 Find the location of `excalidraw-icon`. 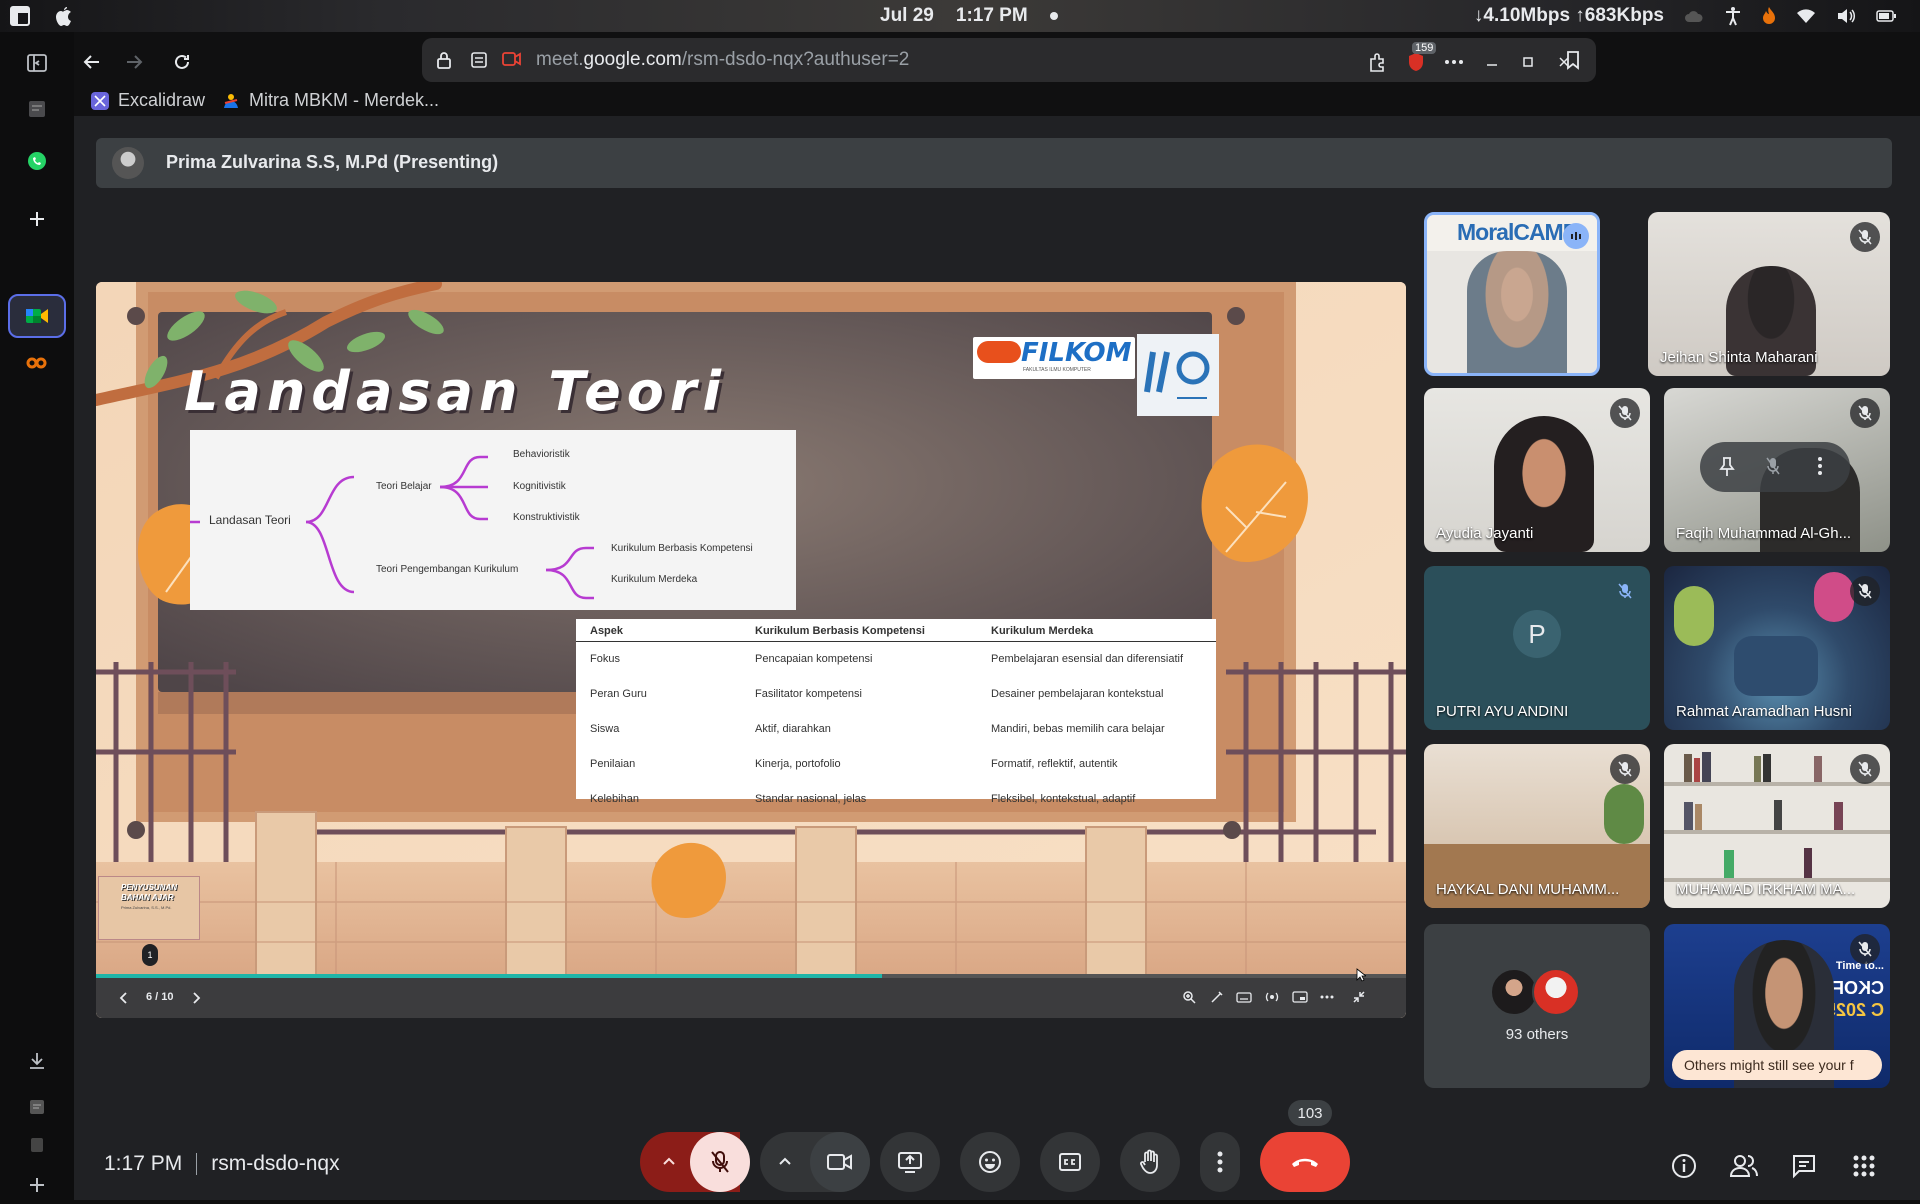

excalidraw-icon is located at coordinates (100, 101).